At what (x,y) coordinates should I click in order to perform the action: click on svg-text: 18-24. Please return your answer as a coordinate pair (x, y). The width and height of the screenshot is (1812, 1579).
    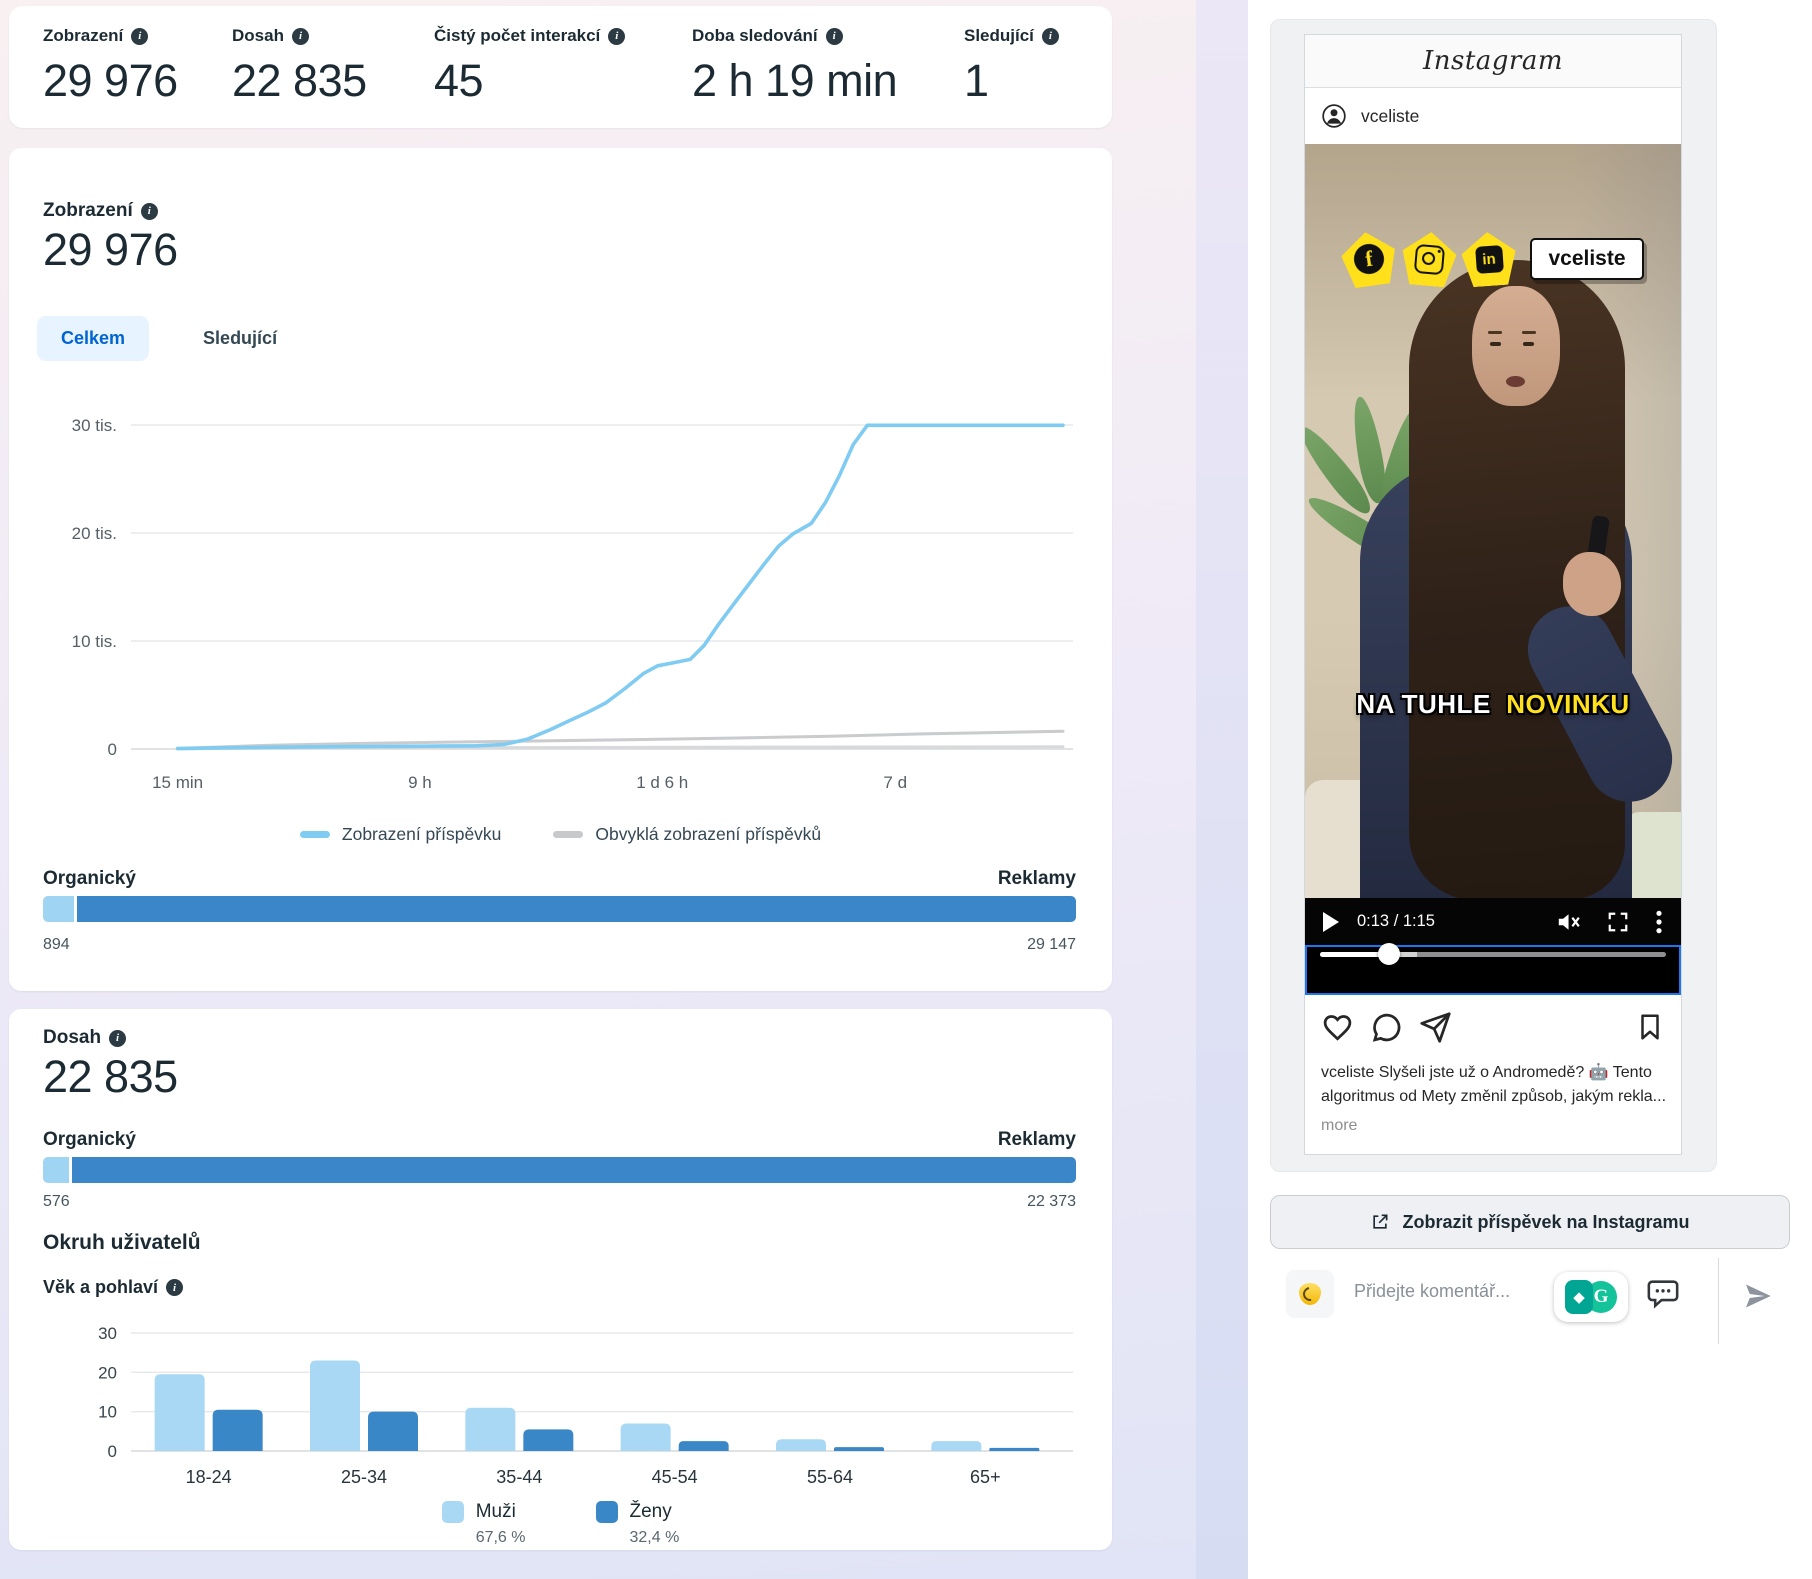
    Looking at the image, I should click on (209, 1477).